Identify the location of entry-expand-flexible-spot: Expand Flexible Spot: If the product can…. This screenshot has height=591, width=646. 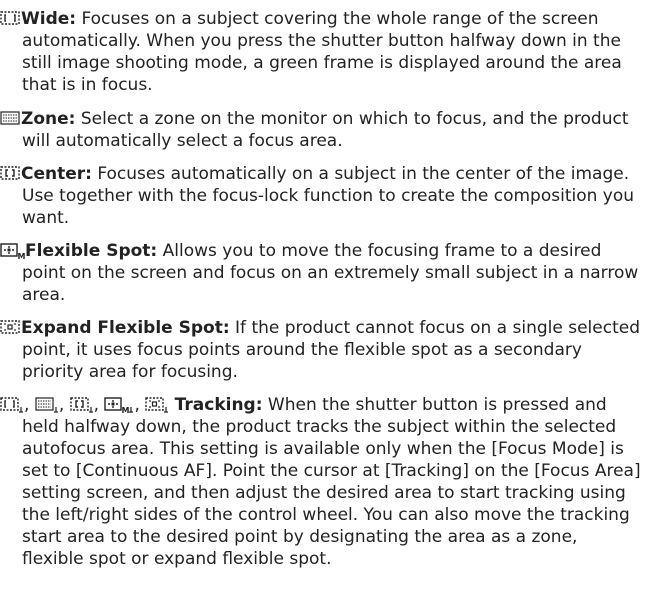
(322, 350).